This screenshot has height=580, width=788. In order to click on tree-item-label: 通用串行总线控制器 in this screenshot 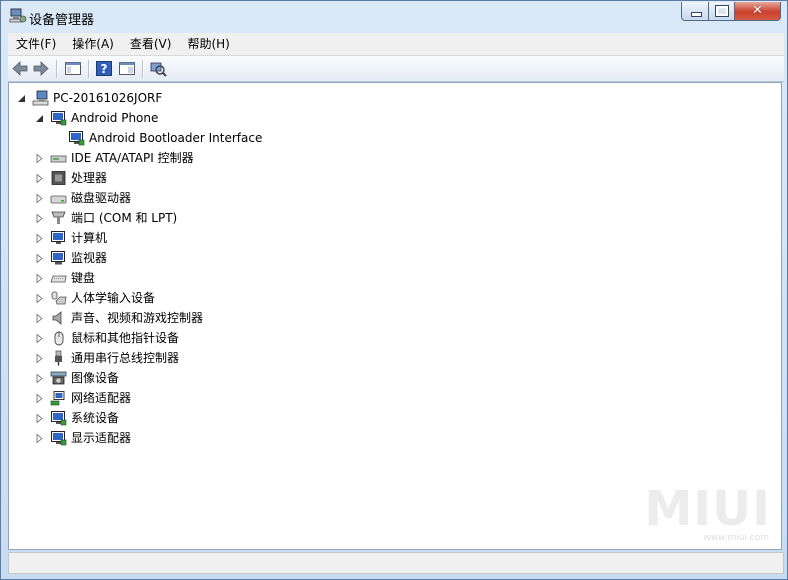, I will do `click(125, 358)`.